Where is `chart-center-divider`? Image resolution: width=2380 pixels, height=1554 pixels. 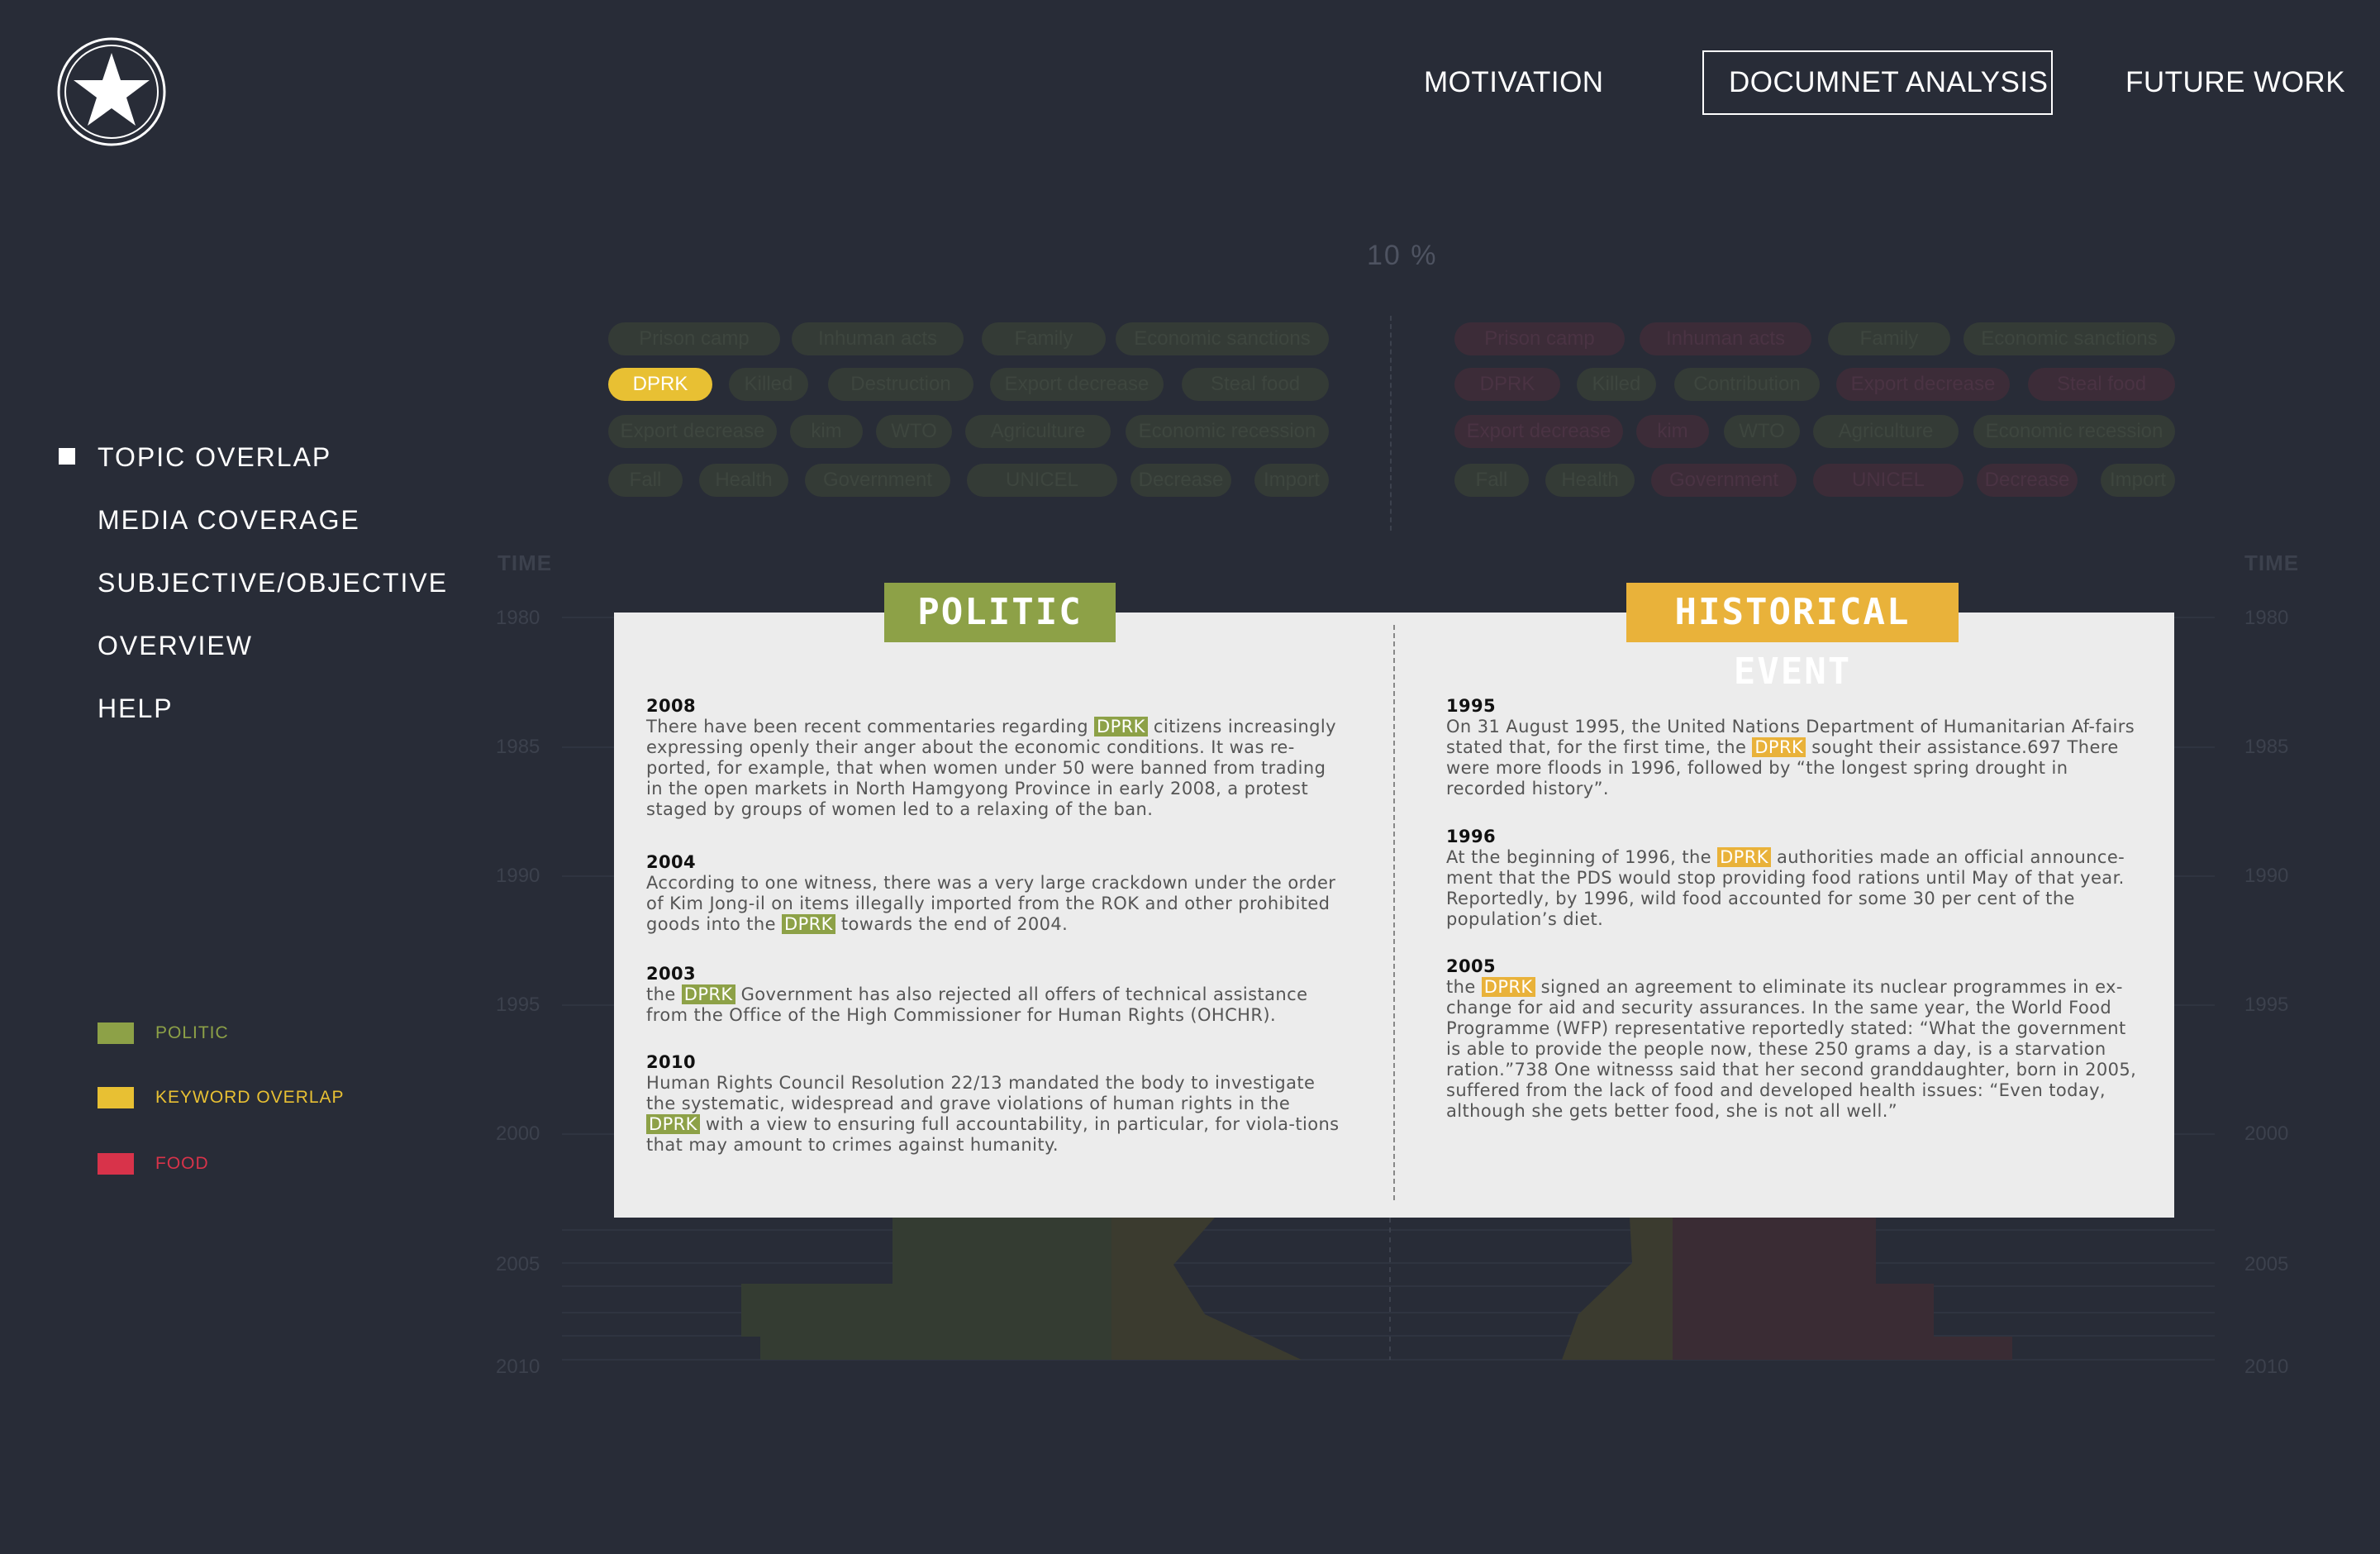 chart-center-divider is located at coordinates (1391, 423).